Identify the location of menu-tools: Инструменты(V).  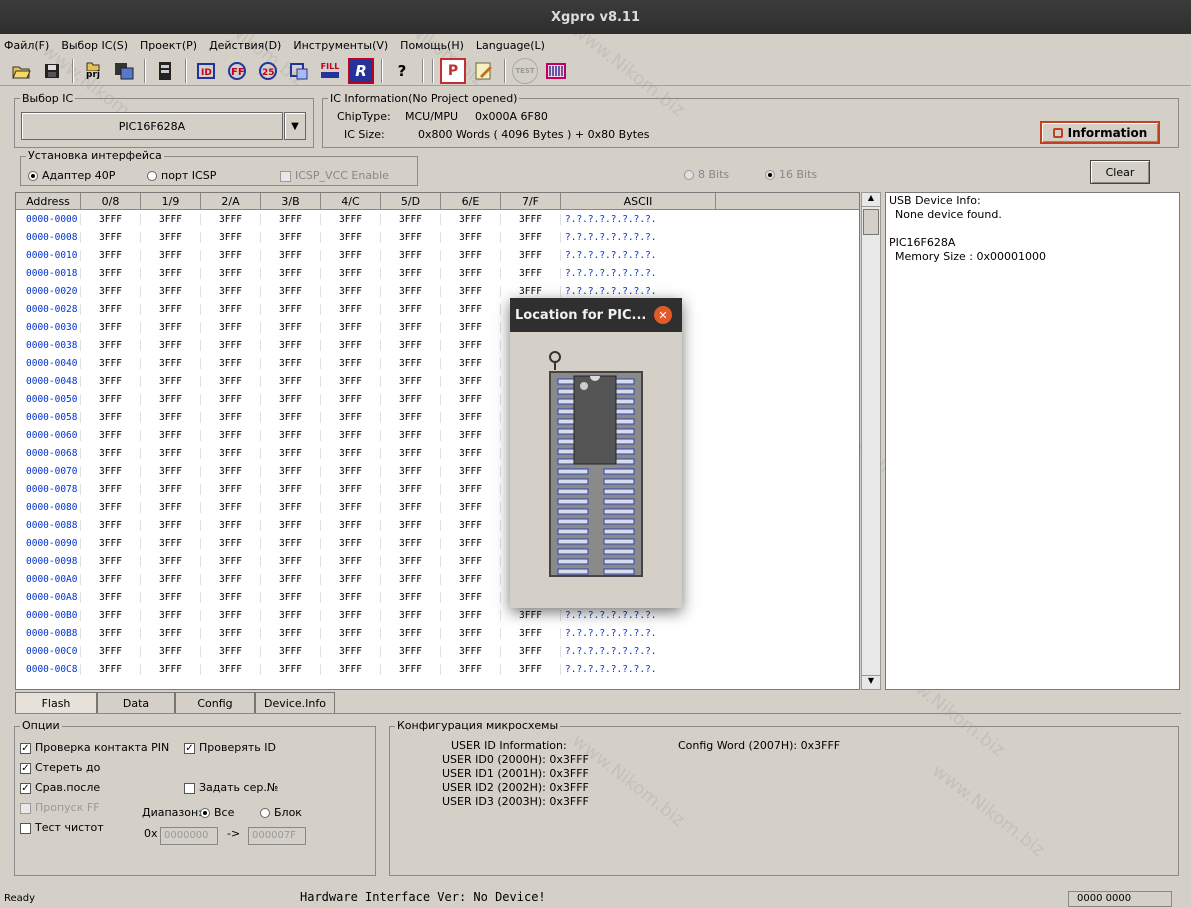
(340, 45).